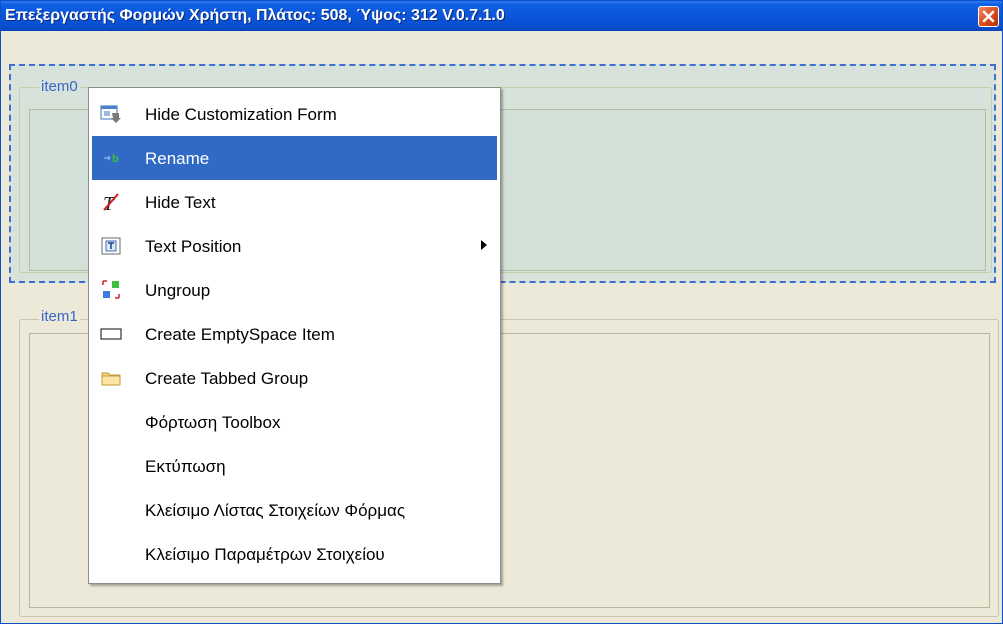  I want to click on group-item0-label: item0, so click(59, 86).